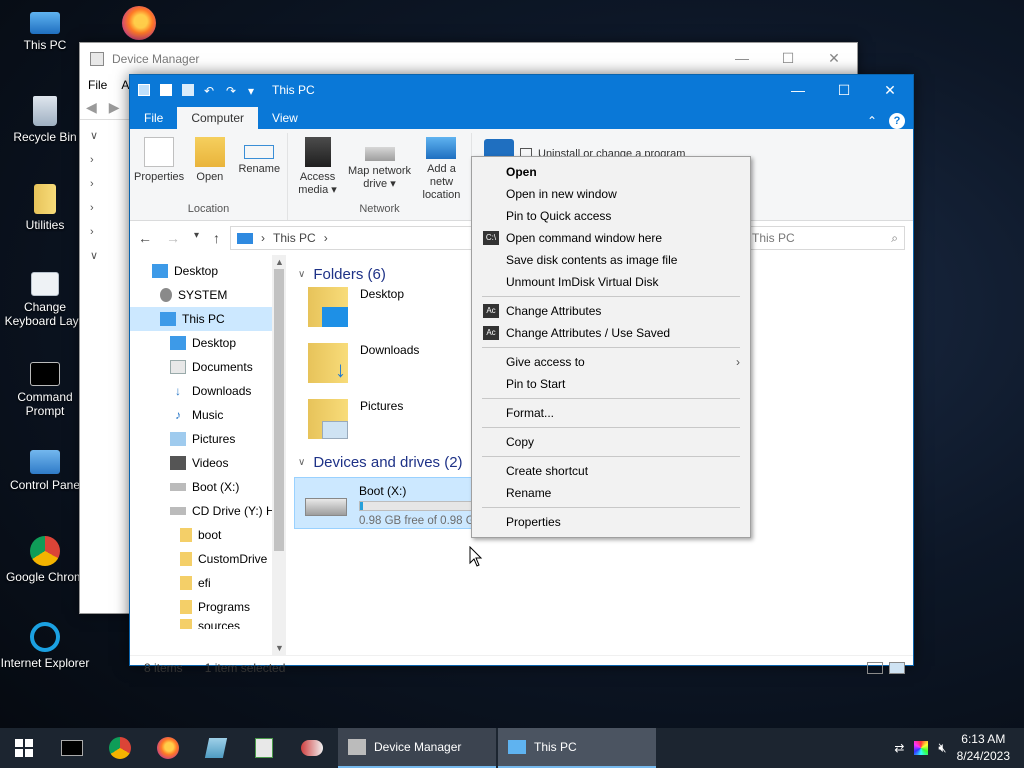 This screenshot has width=1024, height=768. What do you see at coordinates (611, 194) in the screenshot?
I see `menu-item-open-new-window: Open in new window` at bounding box center [611, 194].